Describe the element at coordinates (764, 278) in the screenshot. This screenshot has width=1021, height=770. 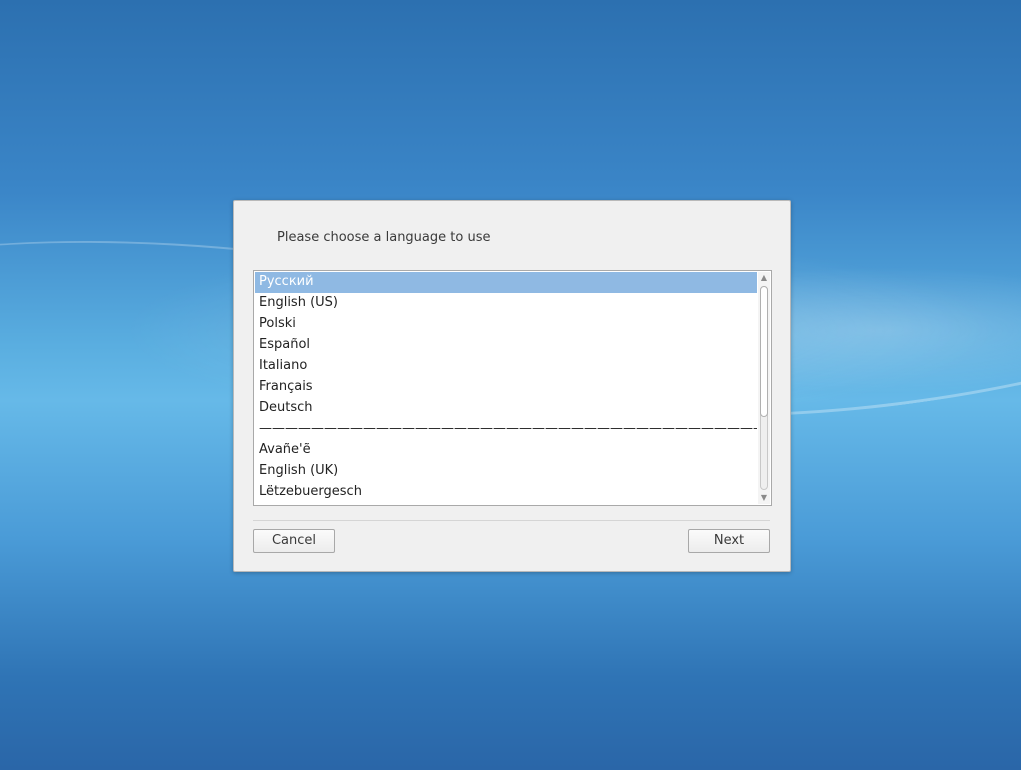
I see `scroll-up-arrow-icon: ▲` at that location.